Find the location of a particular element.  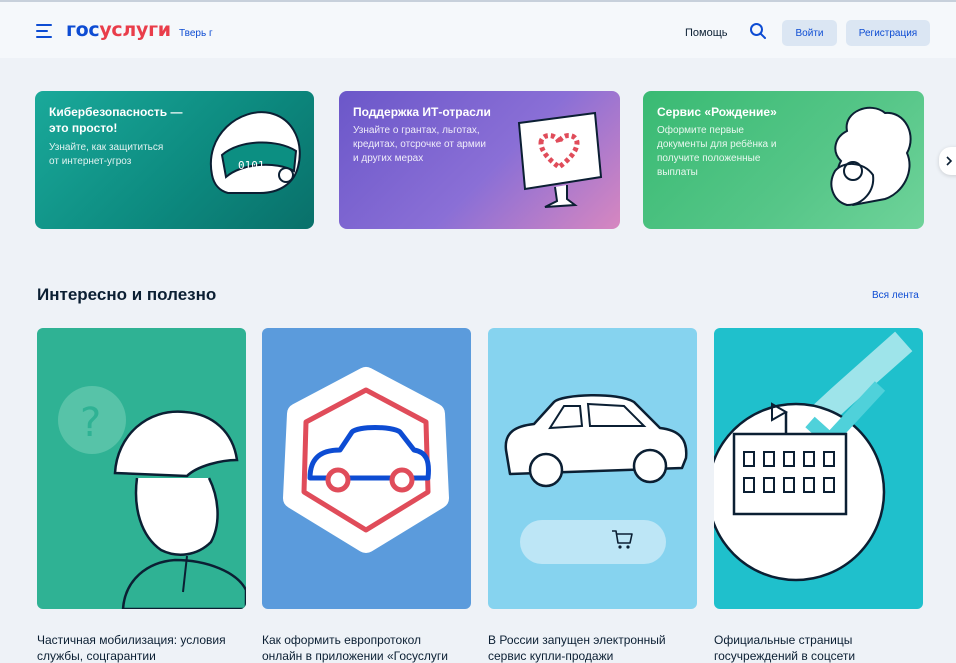

soldier-illustration: ? is located at coordinates (152, 497).